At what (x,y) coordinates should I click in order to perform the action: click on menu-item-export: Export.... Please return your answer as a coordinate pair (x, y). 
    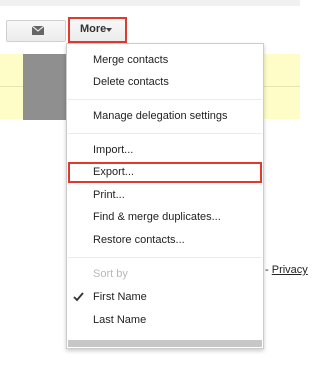
    Looking at the image, I should click on (113, 172).